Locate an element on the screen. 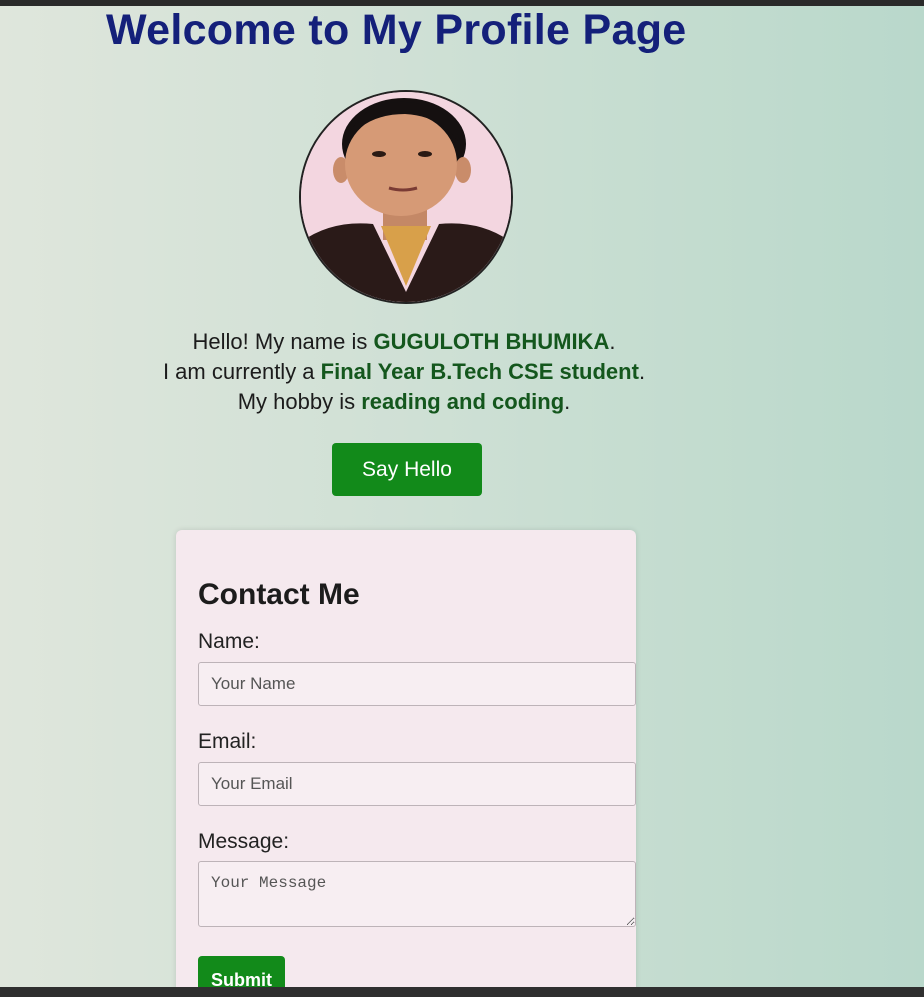 This screenshot has width=924, height=997. intro-prefix-2: I am currently a is located at coordinates (241, 371).